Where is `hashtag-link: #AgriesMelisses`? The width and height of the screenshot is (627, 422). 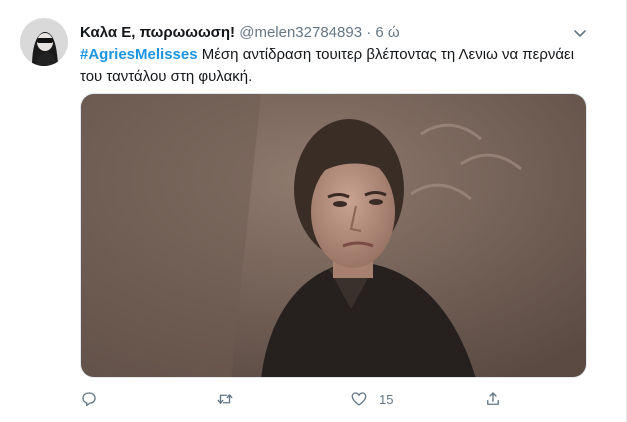
hashtag-link: #AgriesMelisses is located at coordinates (139, 54).